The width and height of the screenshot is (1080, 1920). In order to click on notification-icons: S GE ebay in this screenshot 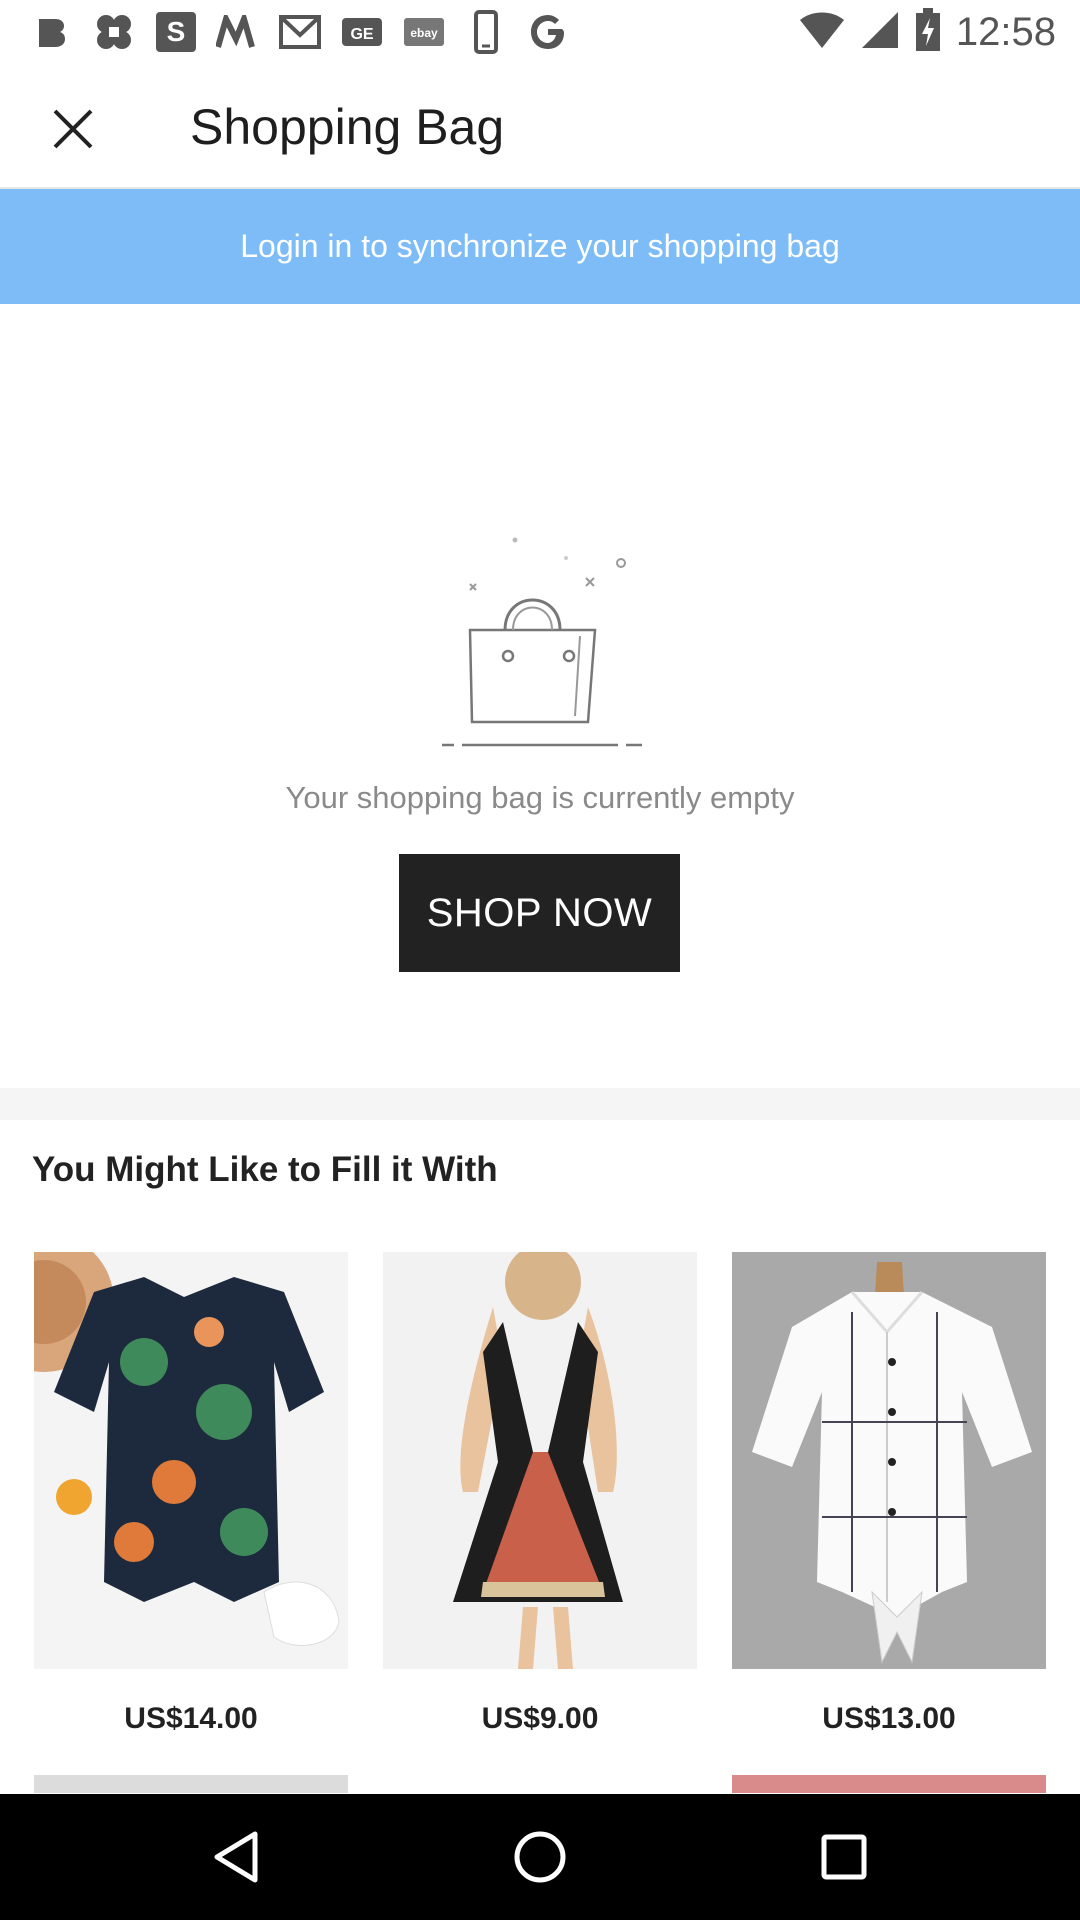, I will do `click(300, 32)`.